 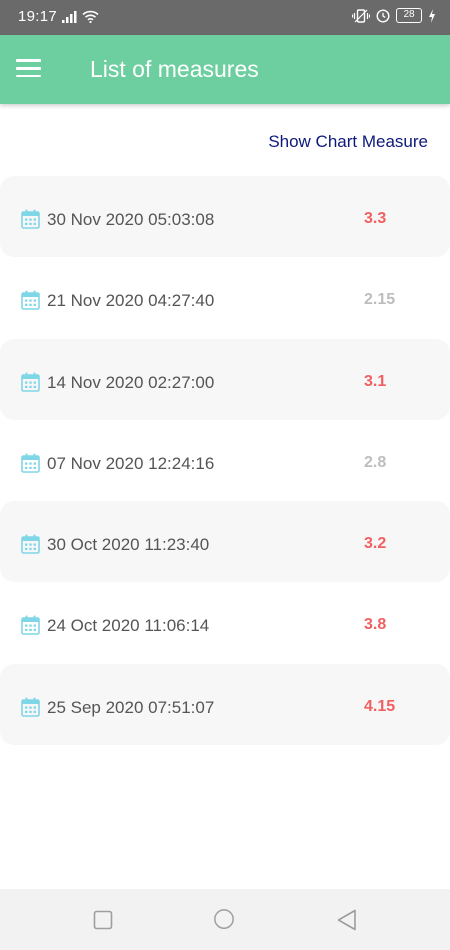 What do you see at coordinates (90, 16) in the screenshot?
I see `wifi-icon` at bounding box center [90, 16].